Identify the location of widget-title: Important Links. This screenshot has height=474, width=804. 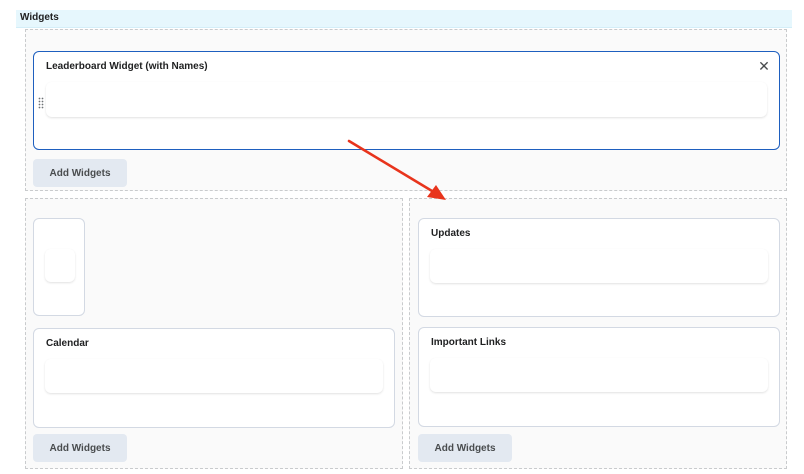
(469, 342).